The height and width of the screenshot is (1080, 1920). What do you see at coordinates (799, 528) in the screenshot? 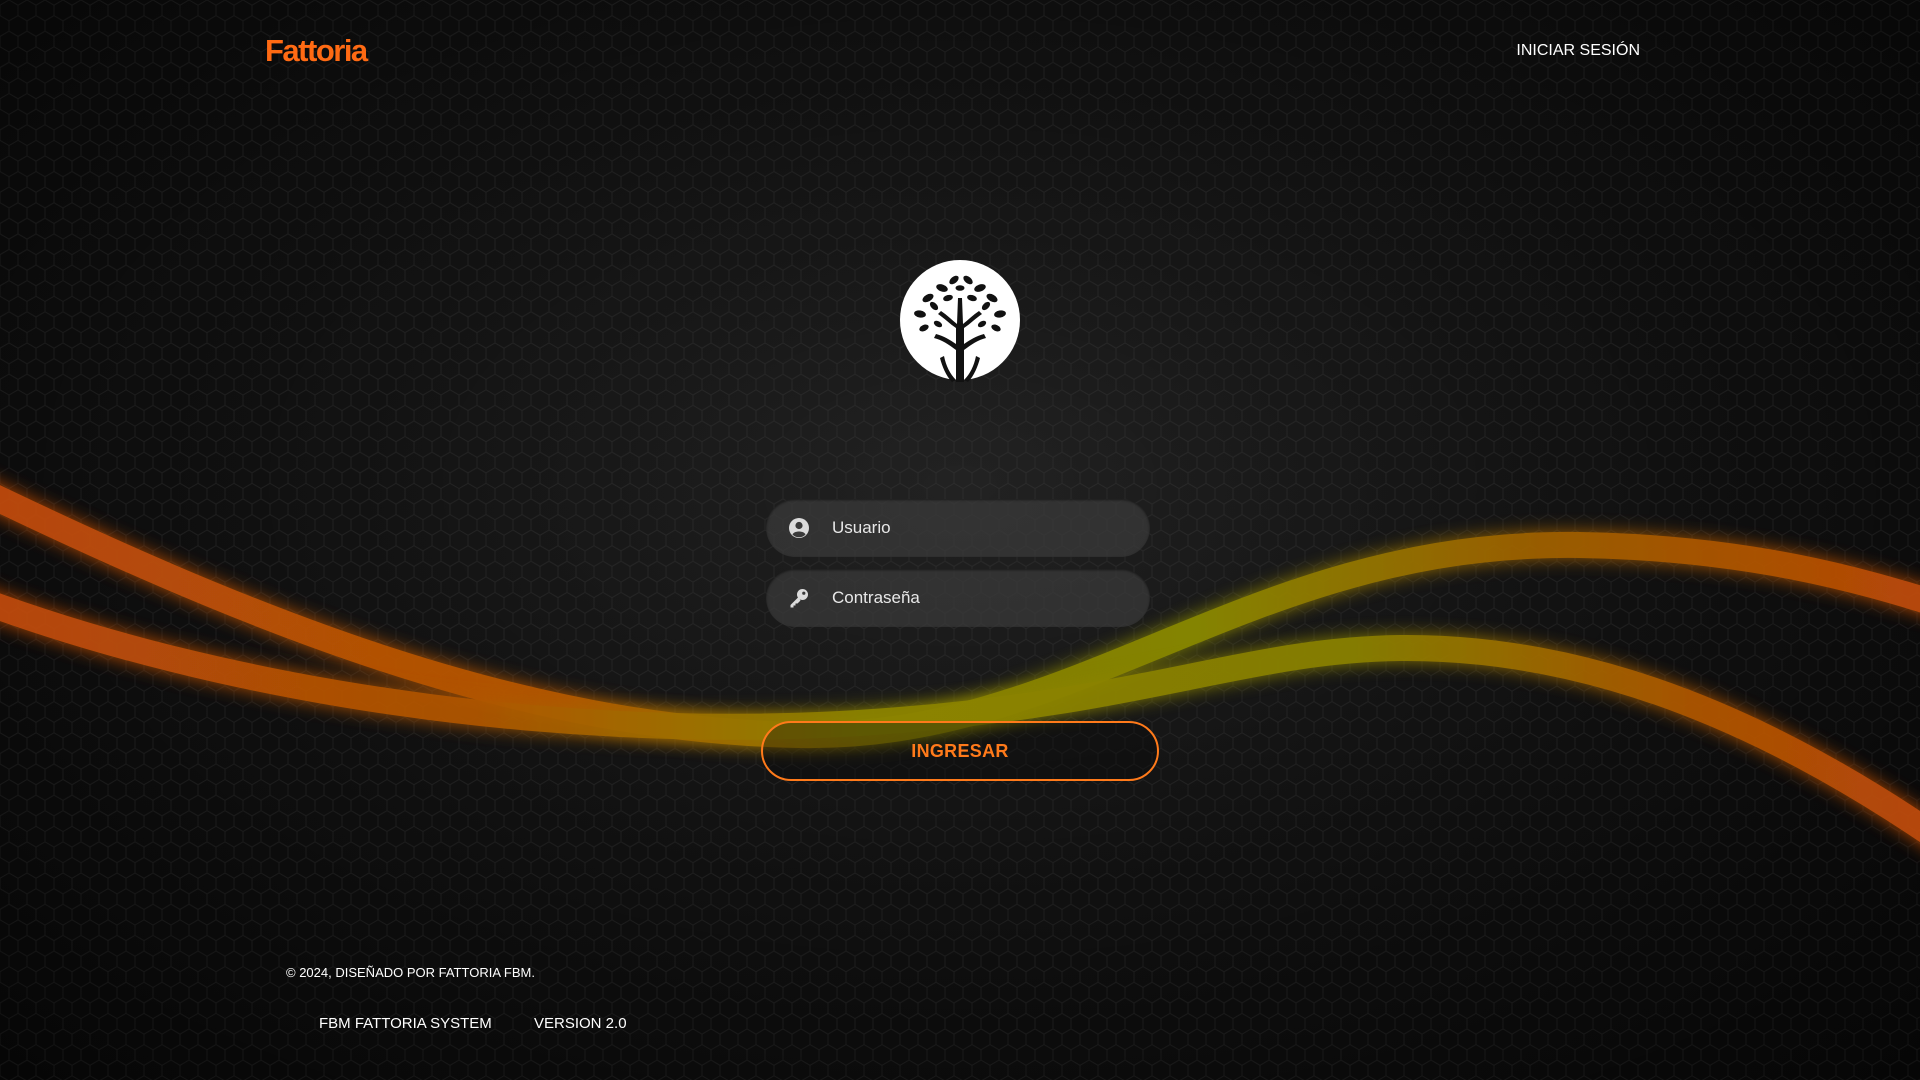
I see `user-circle-icon` at bounding box center [799, 528].